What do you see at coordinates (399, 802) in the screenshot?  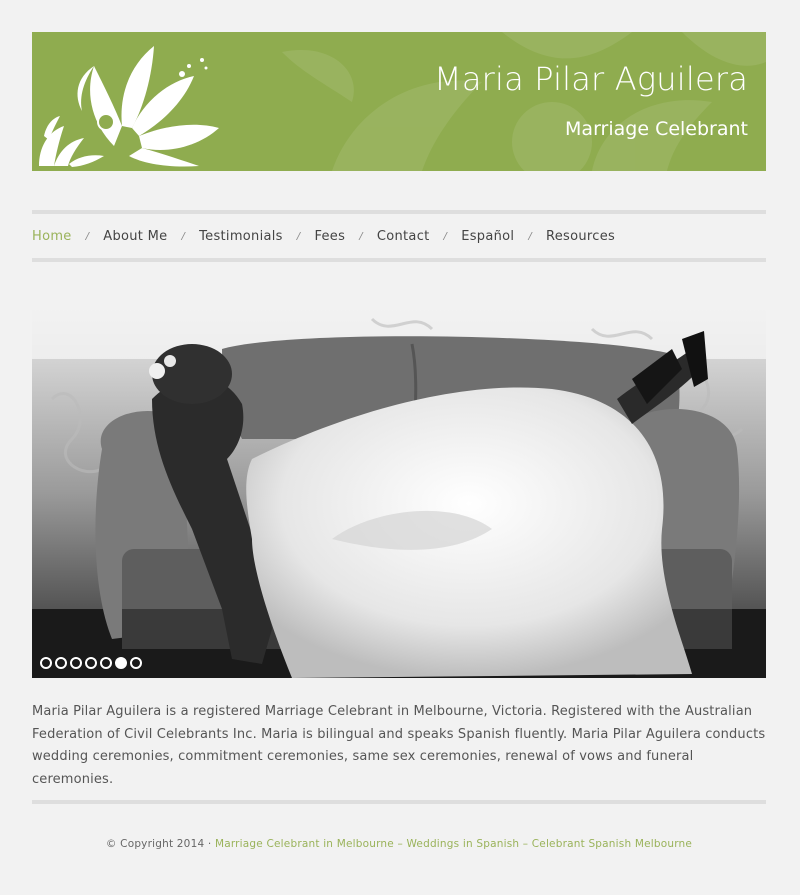 I see `footer-divider` at bounding box center [399, 802].